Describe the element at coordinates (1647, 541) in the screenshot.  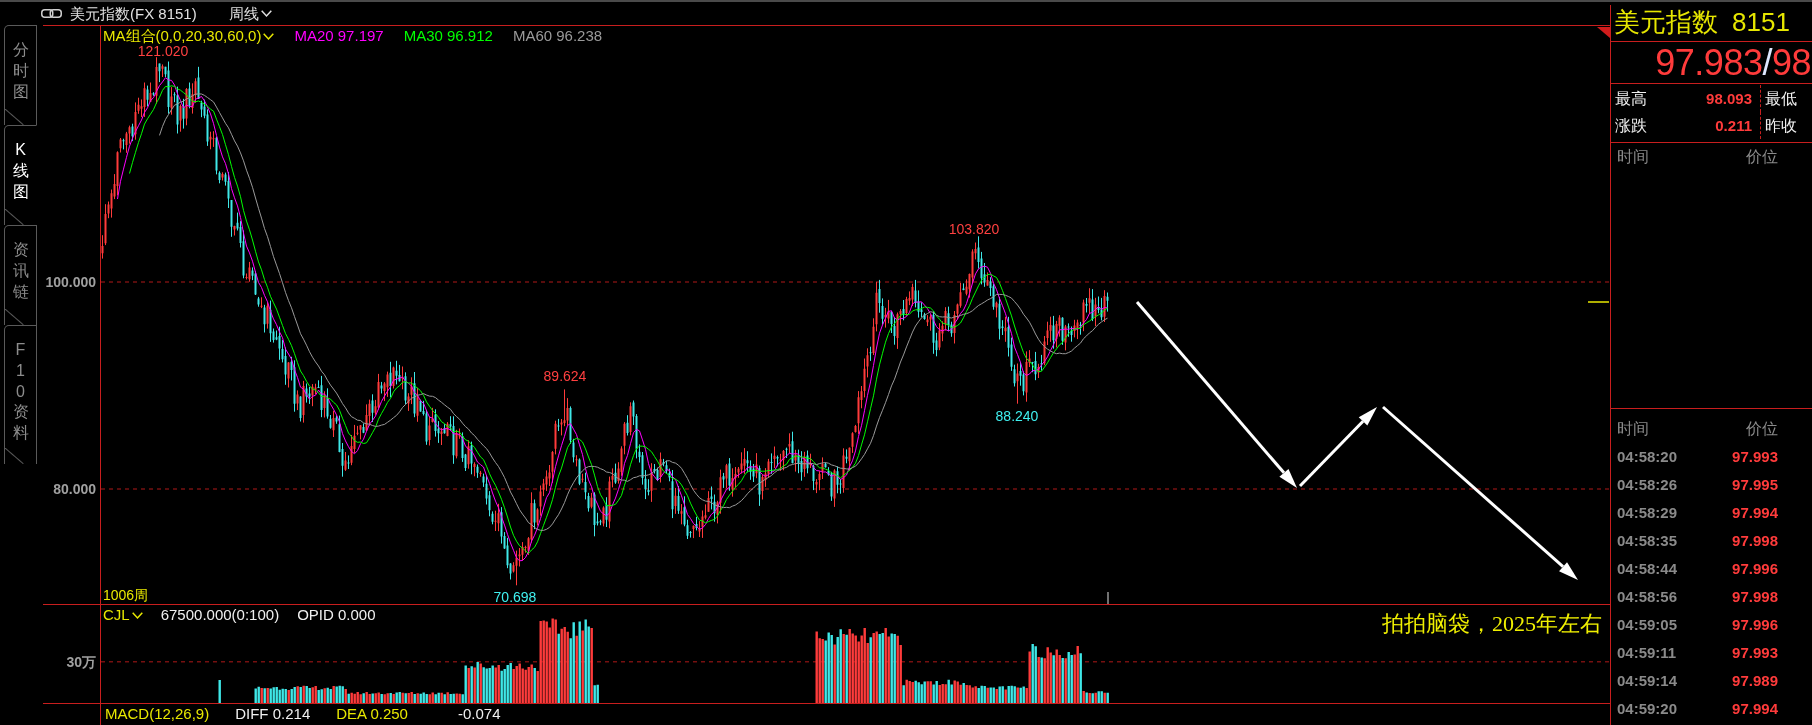
I see `tick-time: 04:58:35` at that location.